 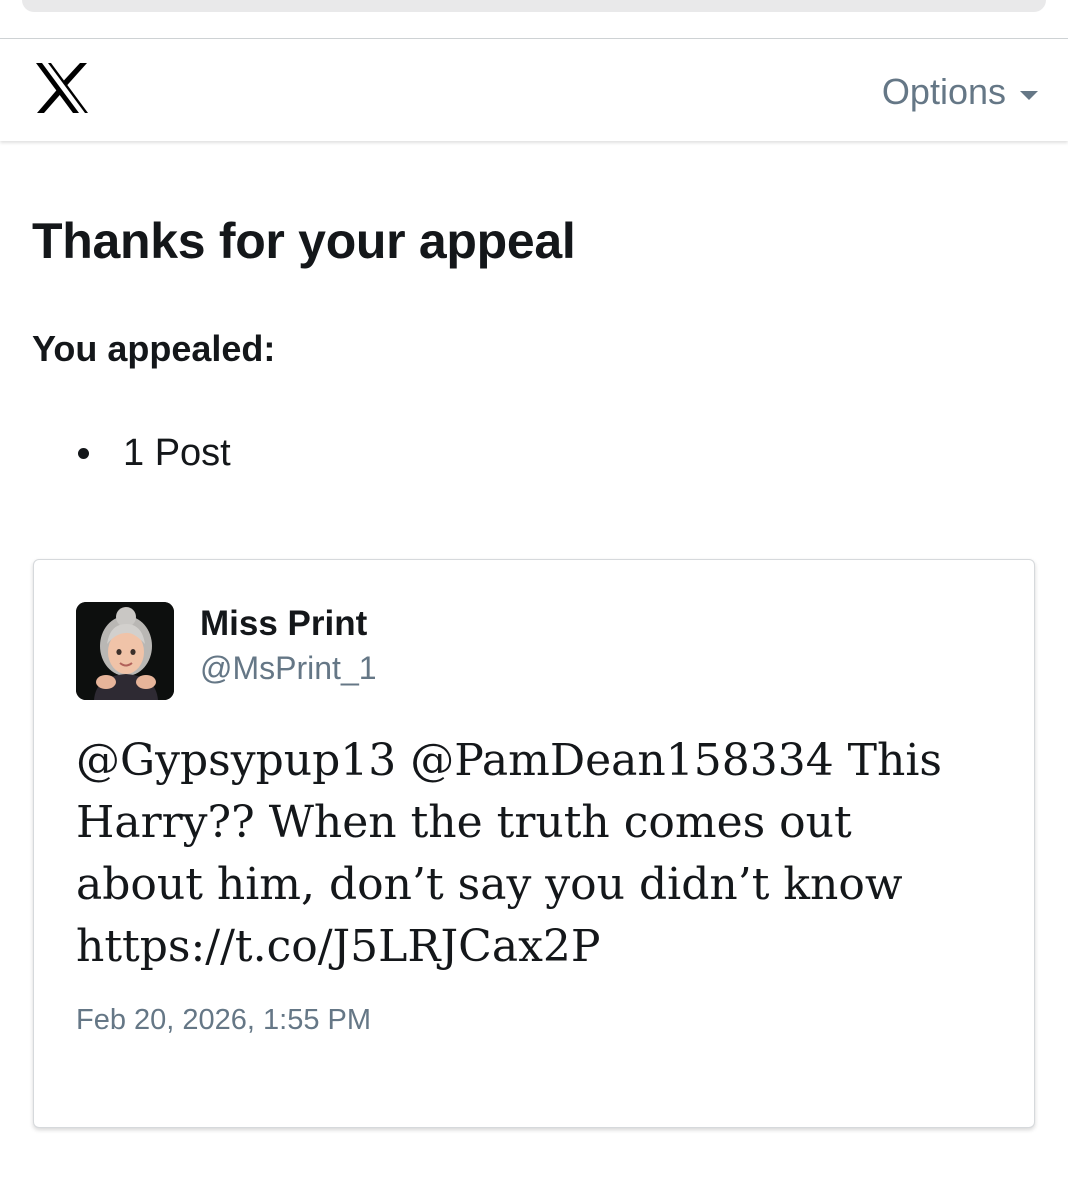 What do you see at coordinates (125, 651) in the screenshot?
I see `memoji-avatar-icon` at bounding box center [125, 651].